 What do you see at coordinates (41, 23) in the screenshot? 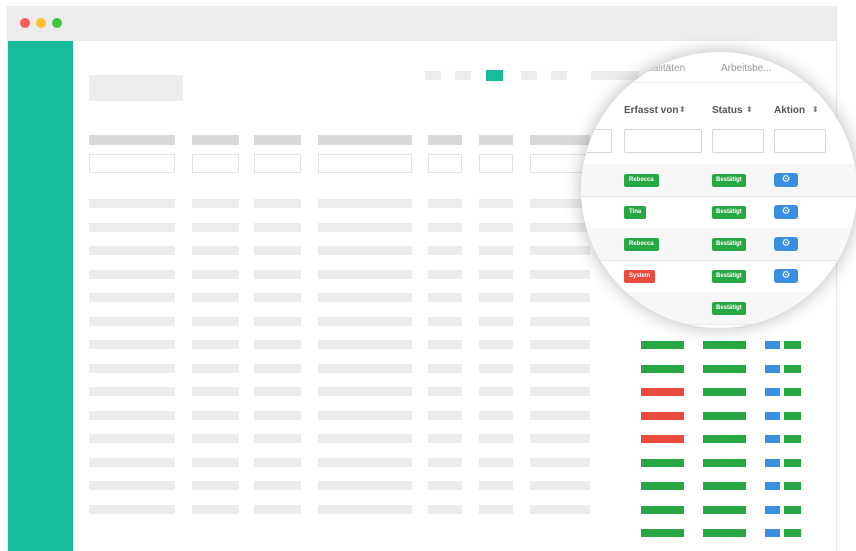
I see `minimize-window-icon` at bounding box center [41, 23].